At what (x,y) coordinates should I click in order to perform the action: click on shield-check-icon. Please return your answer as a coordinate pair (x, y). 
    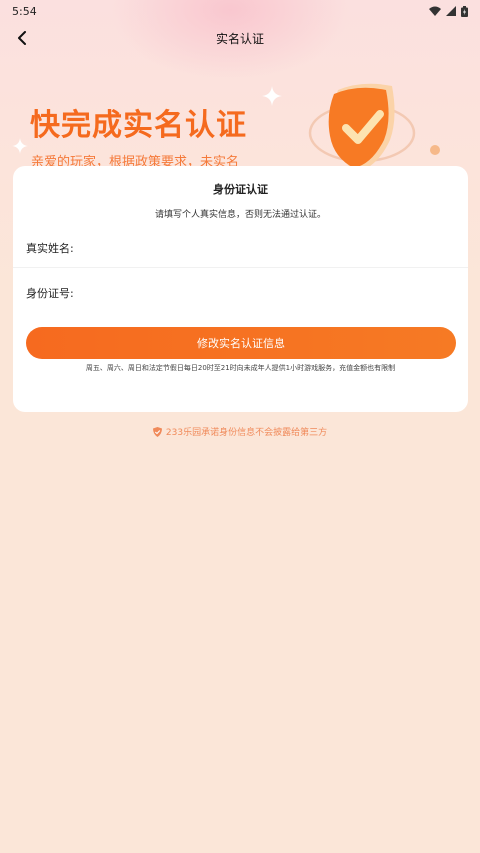
    Looking at the image, I should click on (374, 127).